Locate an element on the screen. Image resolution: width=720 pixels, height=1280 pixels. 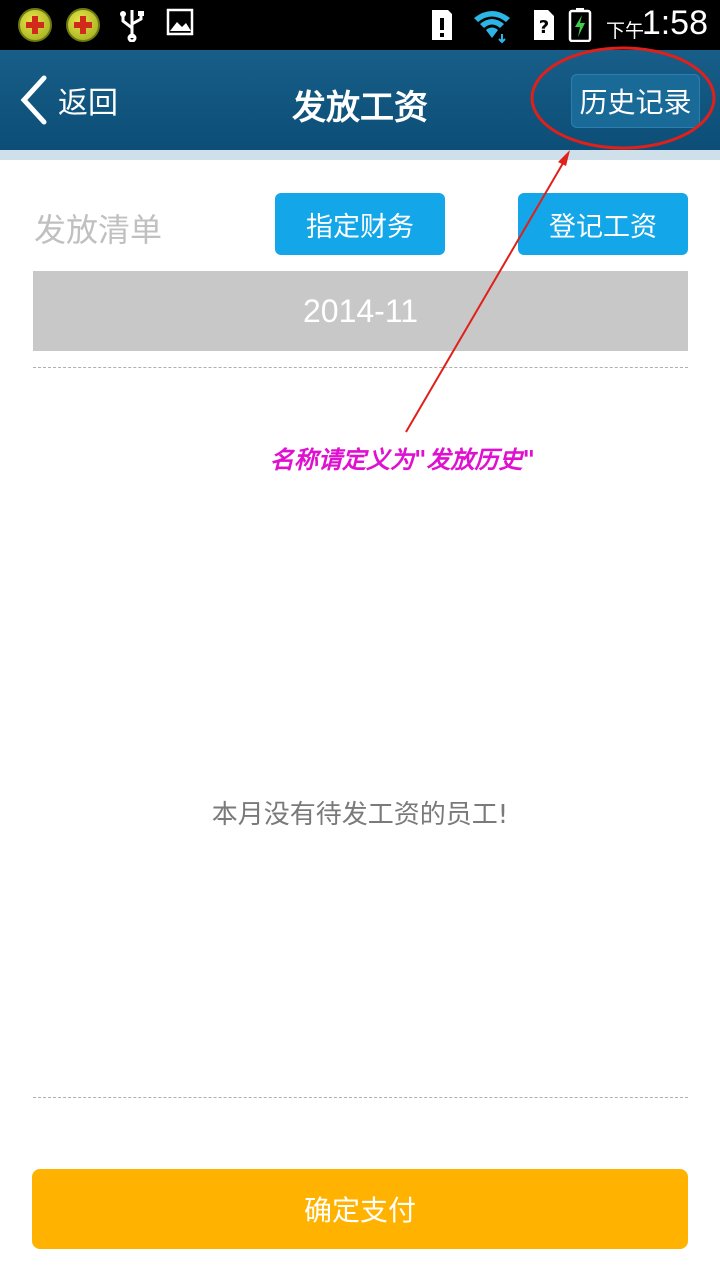
annotation-overlay is located at coordinates (560, 239).